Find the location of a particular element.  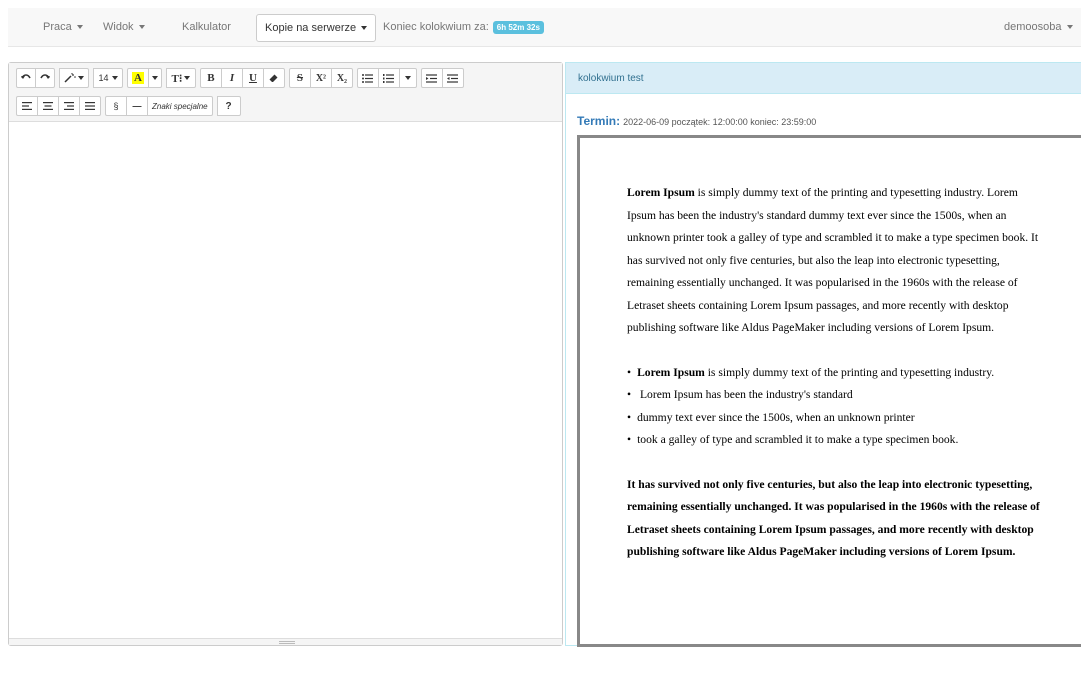

special-chars-label: Znaki specjalne is located at coordinates (180, 106).